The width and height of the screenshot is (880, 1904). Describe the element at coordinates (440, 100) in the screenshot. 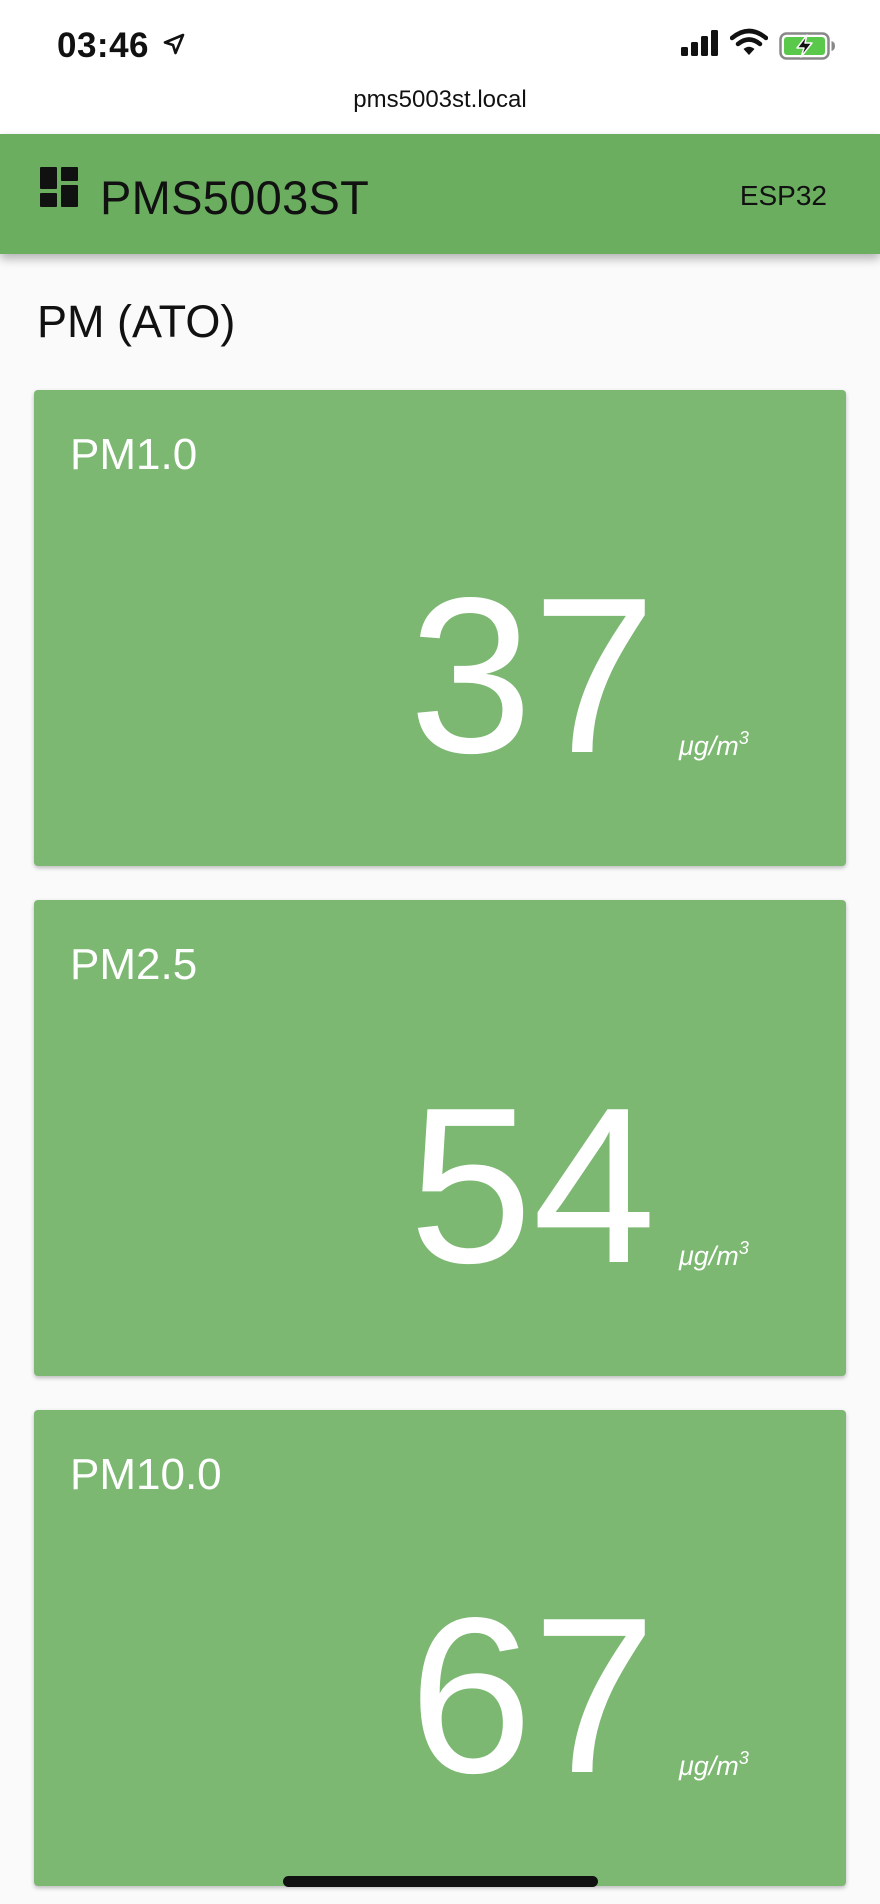

I see `address-bar-url: pms5003st.local` at that location.